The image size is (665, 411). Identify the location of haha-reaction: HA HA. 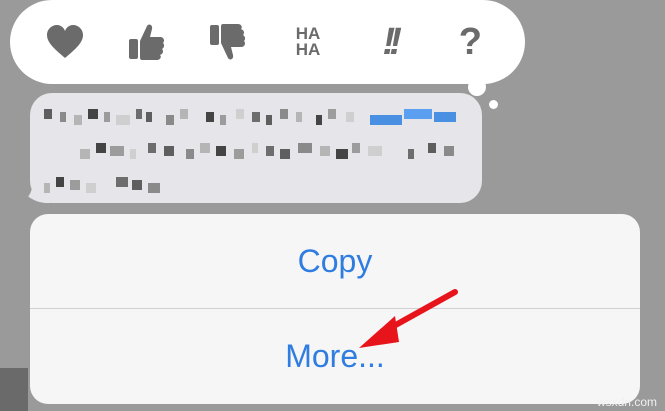
(308, 42).